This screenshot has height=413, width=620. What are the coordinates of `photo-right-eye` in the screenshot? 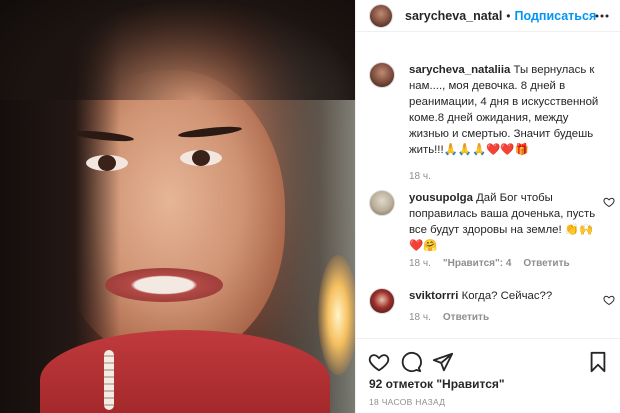 It's located at (201, 158).